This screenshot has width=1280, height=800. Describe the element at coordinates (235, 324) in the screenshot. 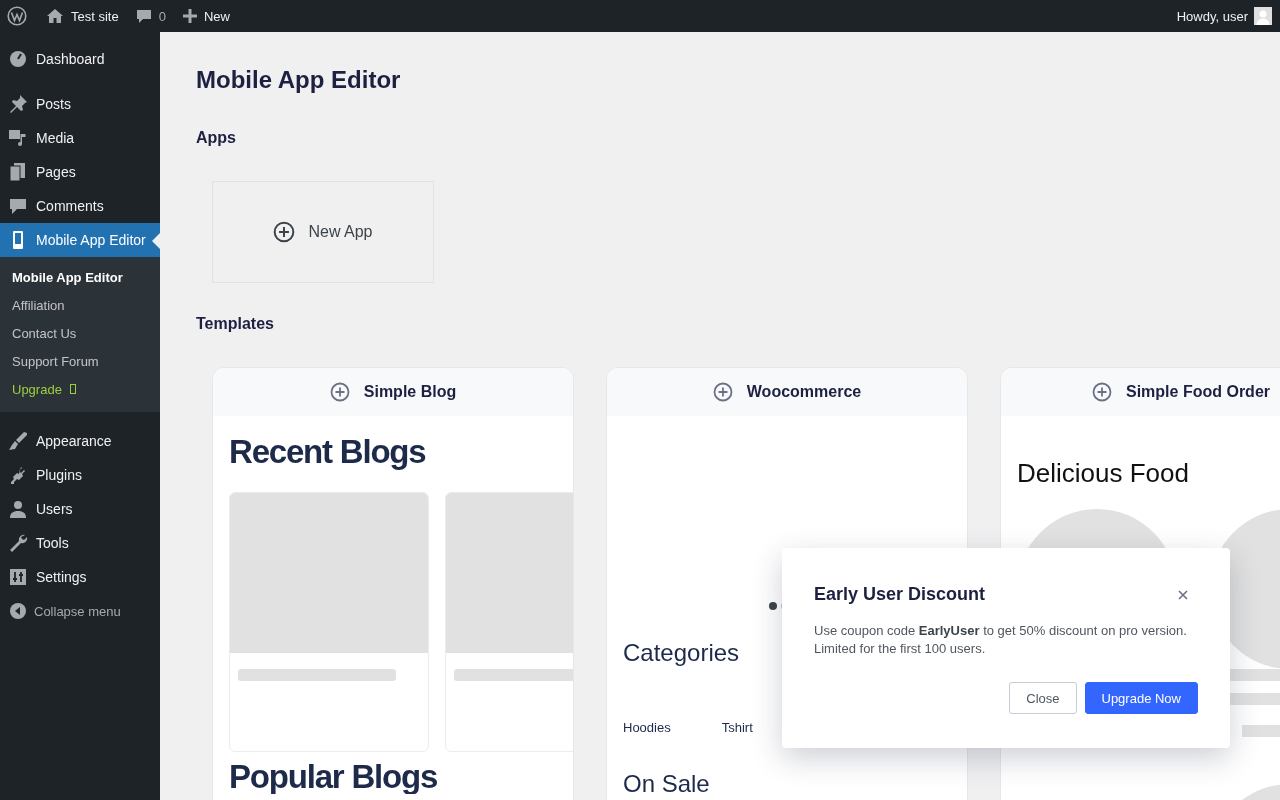

I see `section-heading: Templates` at that location.